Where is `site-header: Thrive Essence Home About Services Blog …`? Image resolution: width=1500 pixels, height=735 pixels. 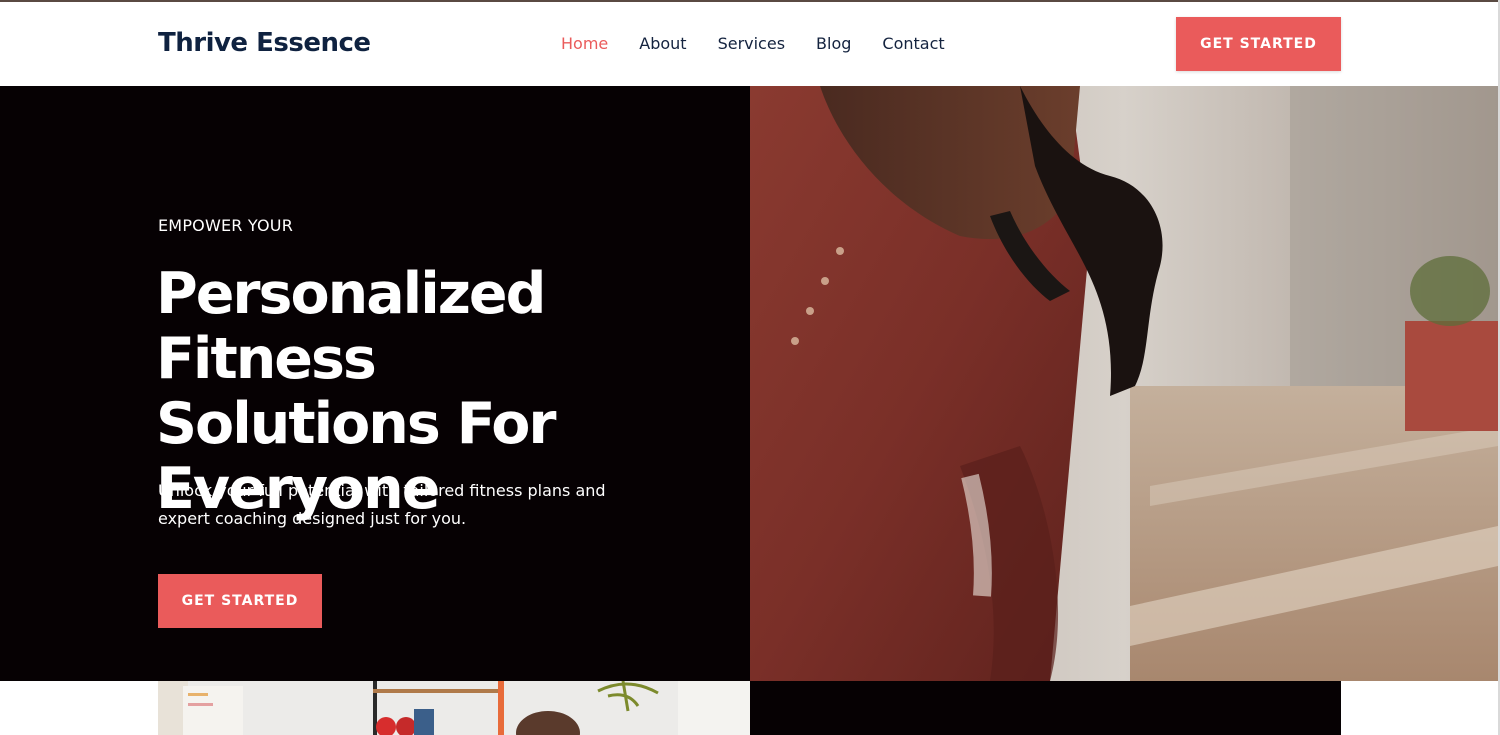
site-header: Thrive Essence Home About Services Blog … is located at coordinates (749, 44).